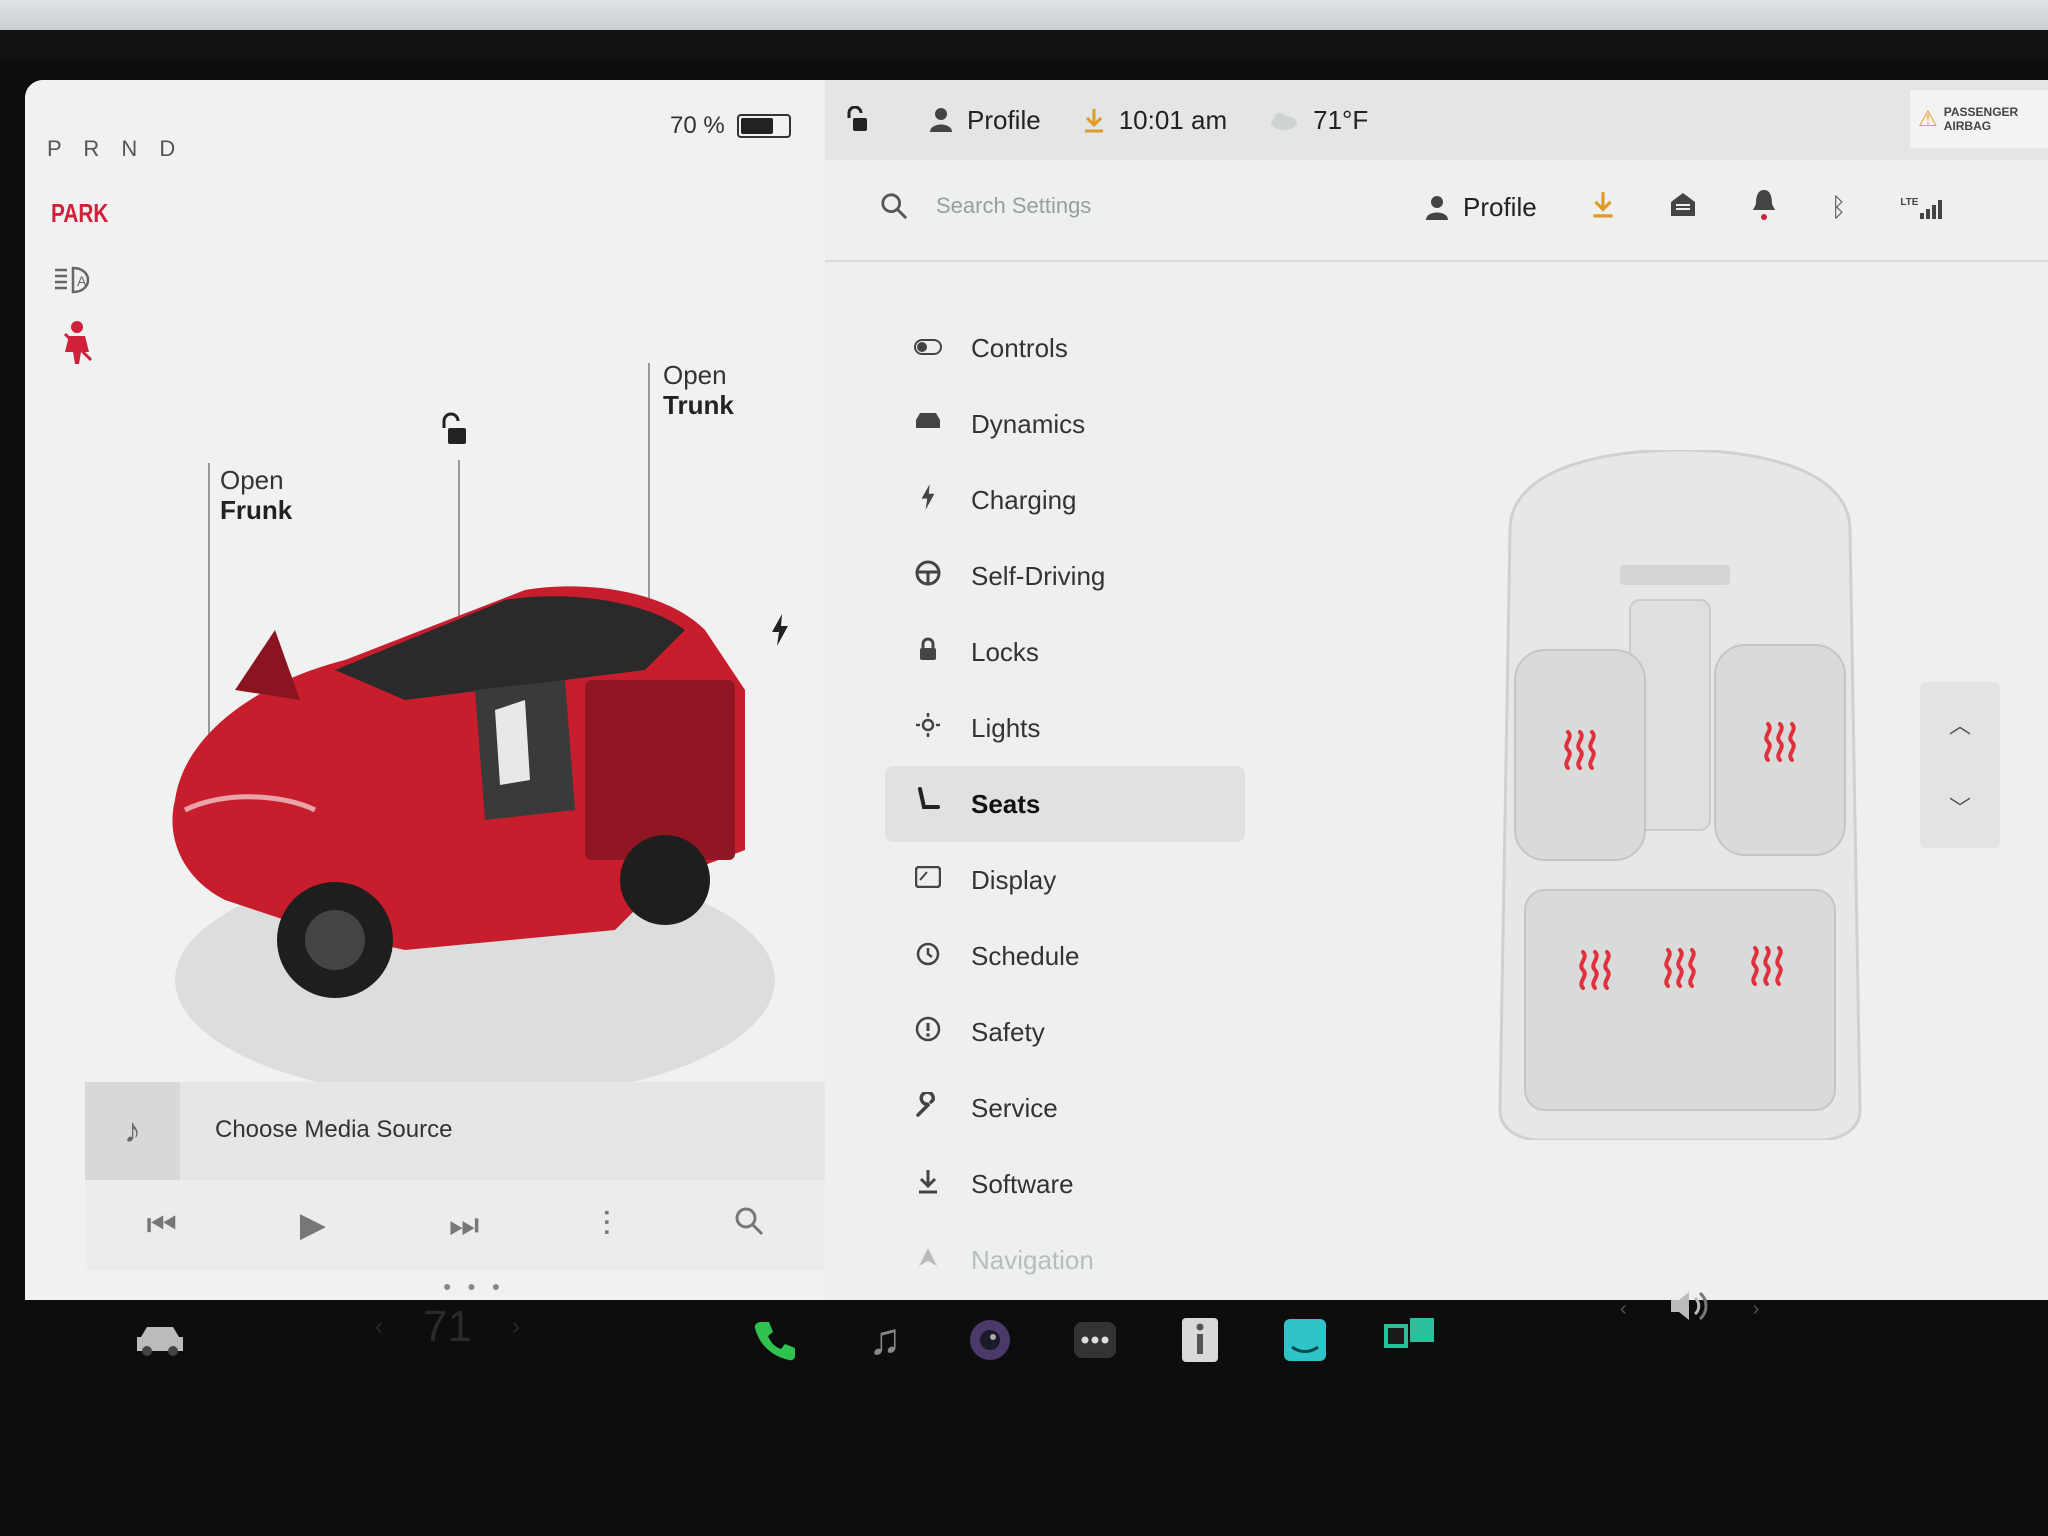 The width and height of the screenshot is (2048, 1536). I want to click on settings-menu-item-display: Display, so click(1065, 880).